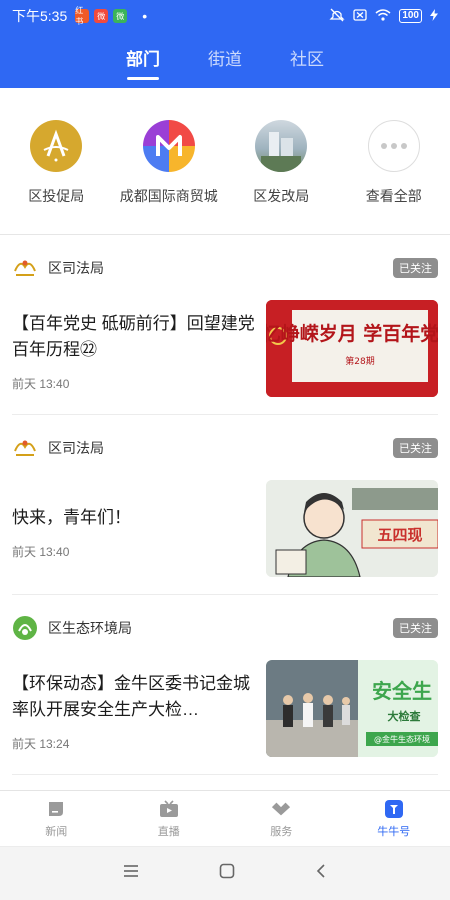  What do you see at coordinates (25, 628) in the screenshot?
I see `eco-bureau-logo-icon` at bounding box center [25, 628].